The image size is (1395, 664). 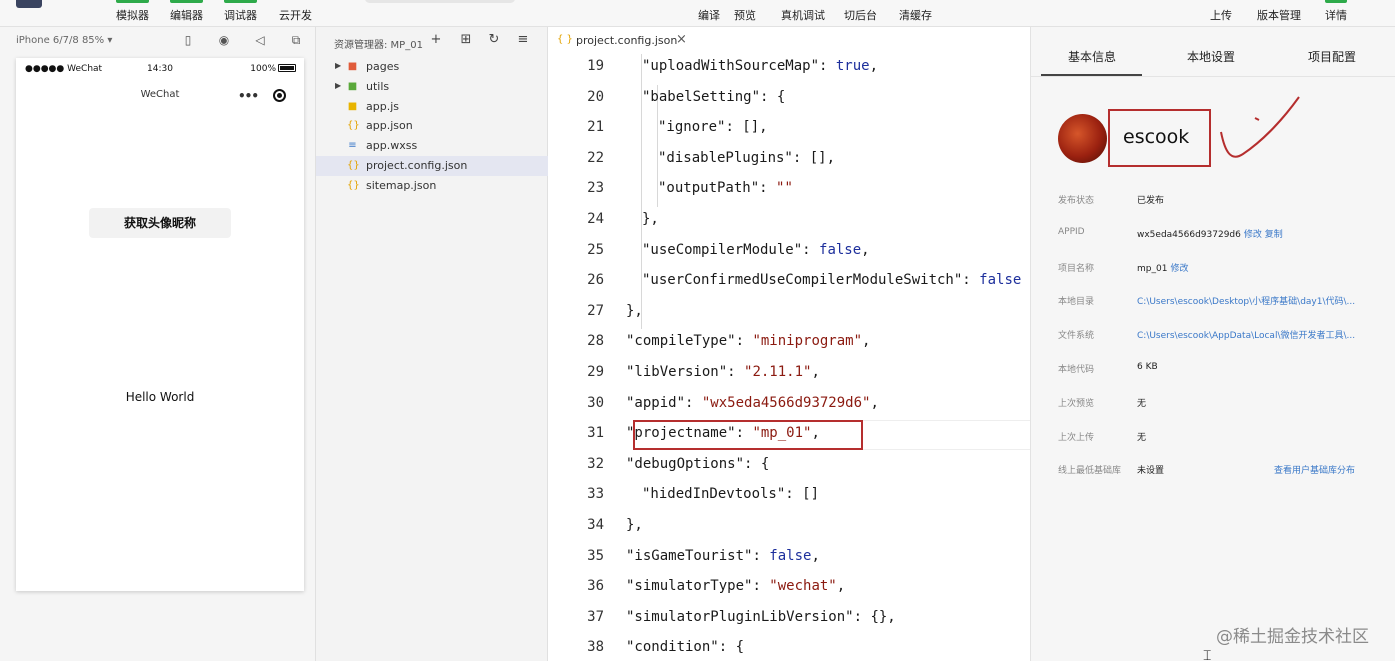 I want to click on code-text: "debugOptions": {, so click(x=698, y=463).